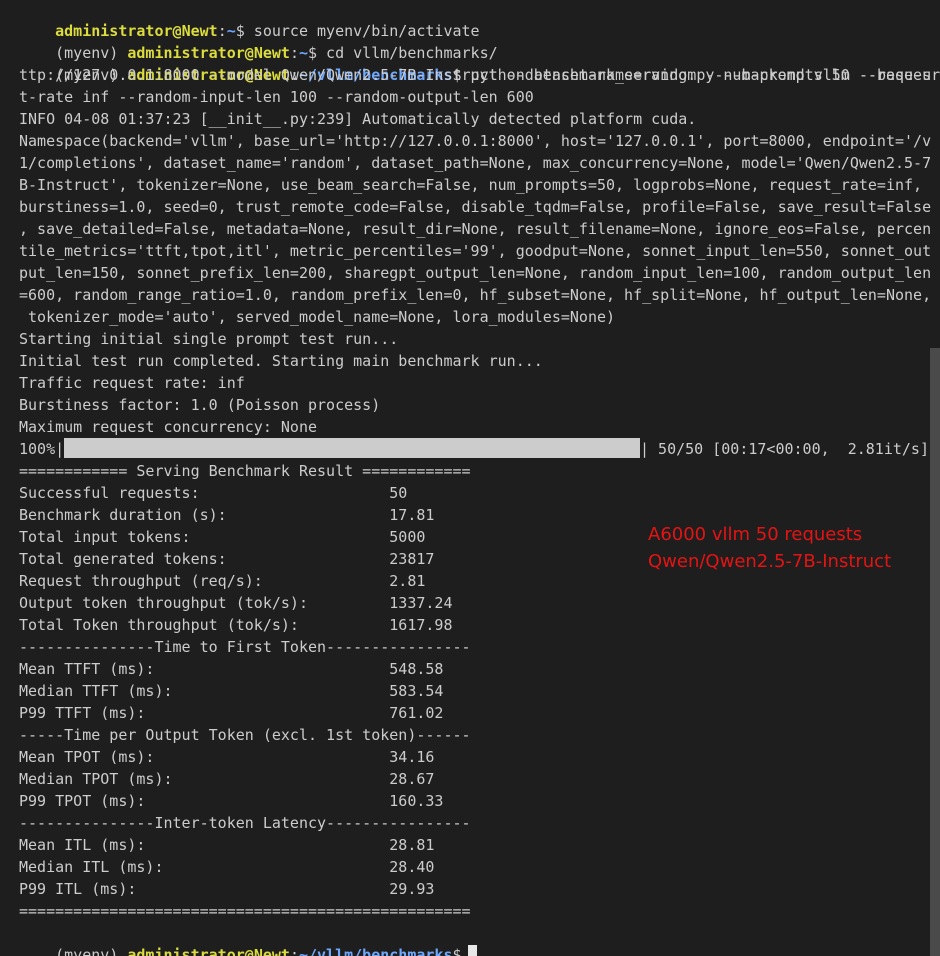 This screenshot has width=940, height=956. Describe the element at coordinates (227, 757) in the screenshot. I see `results-line: Mean TPOT (ms): 34.16` at that location.